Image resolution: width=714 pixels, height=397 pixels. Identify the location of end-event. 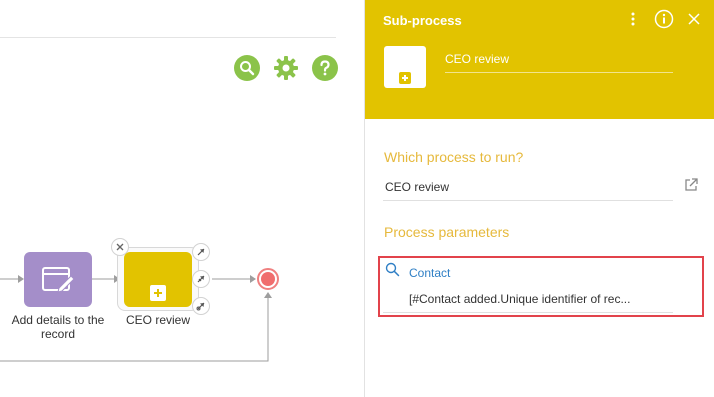
(268, 279).